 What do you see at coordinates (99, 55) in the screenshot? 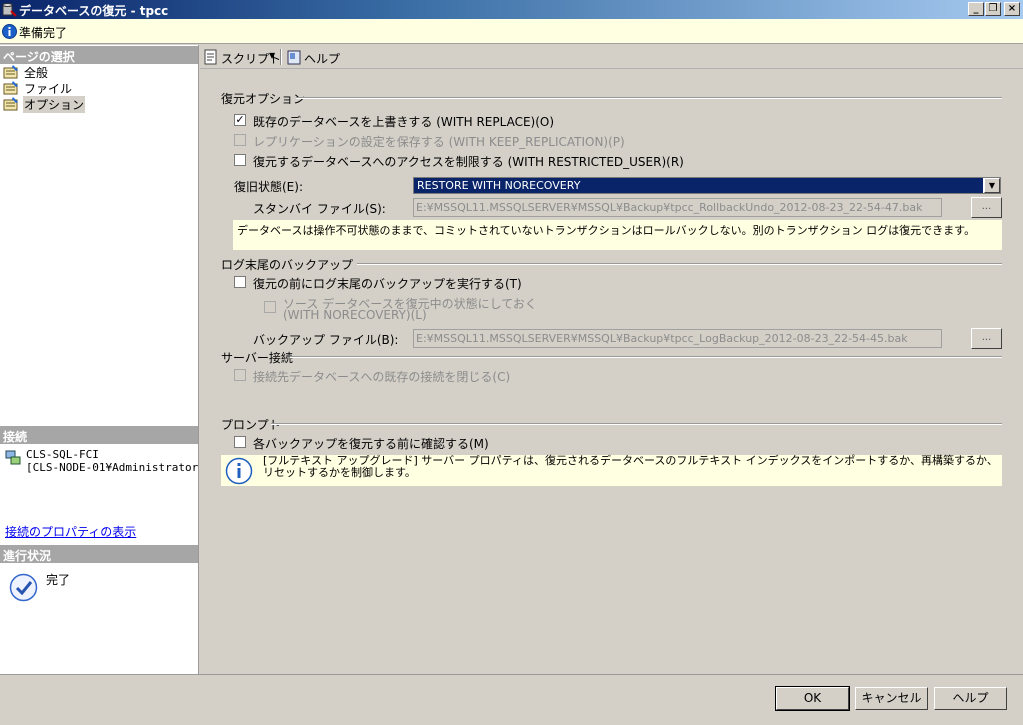
I see `select-page-header: ページの選択` at bounding box center [99, 55].